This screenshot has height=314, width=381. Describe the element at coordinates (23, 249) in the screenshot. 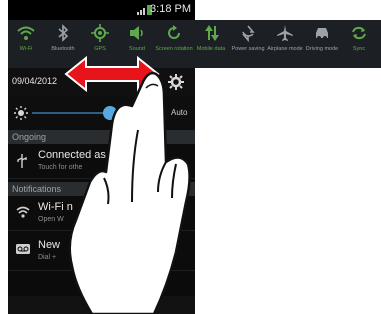

I see `voicemail-icon` at that location.